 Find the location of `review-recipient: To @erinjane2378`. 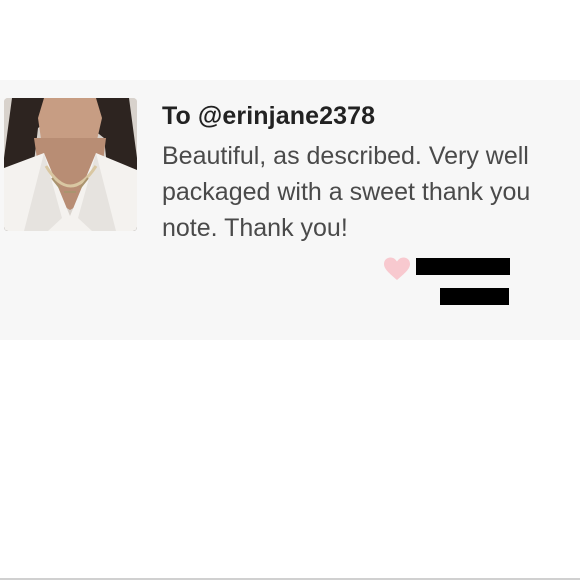

review-recipient: To @erinjane2378 is located at coordinates (269, 116).